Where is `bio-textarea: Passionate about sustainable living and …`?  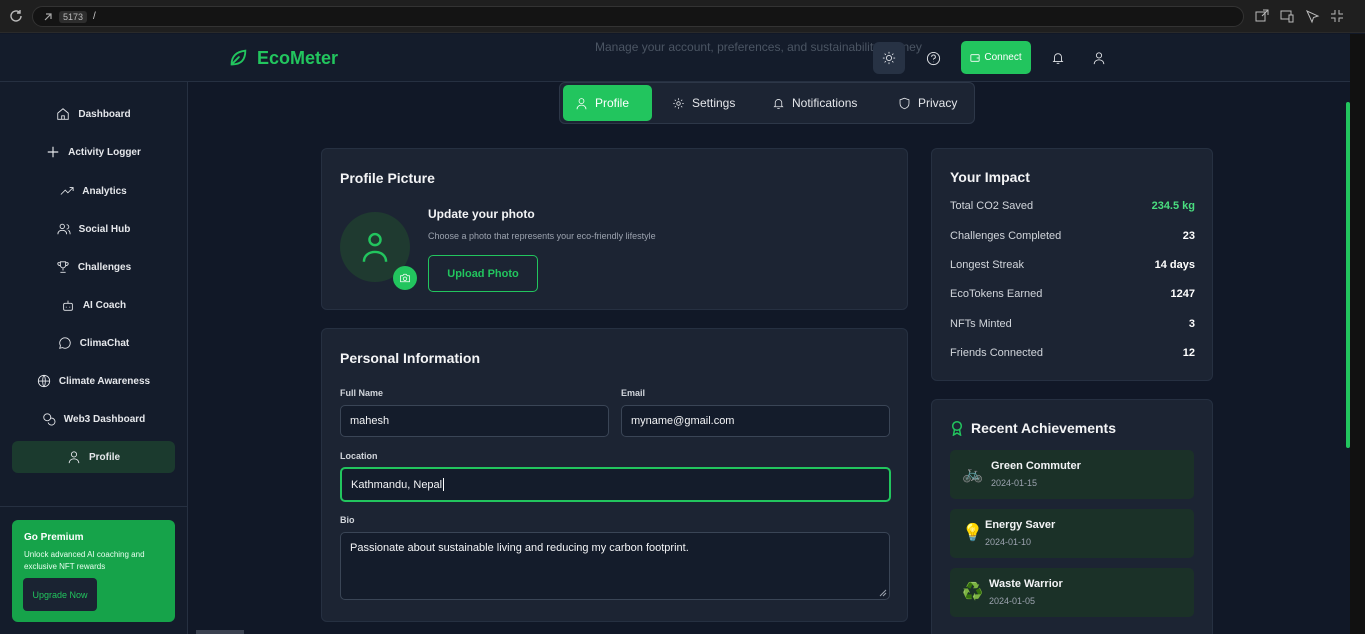
bio-textarea: Passionate about sustainable living and … is located at coordinates (615, 566).